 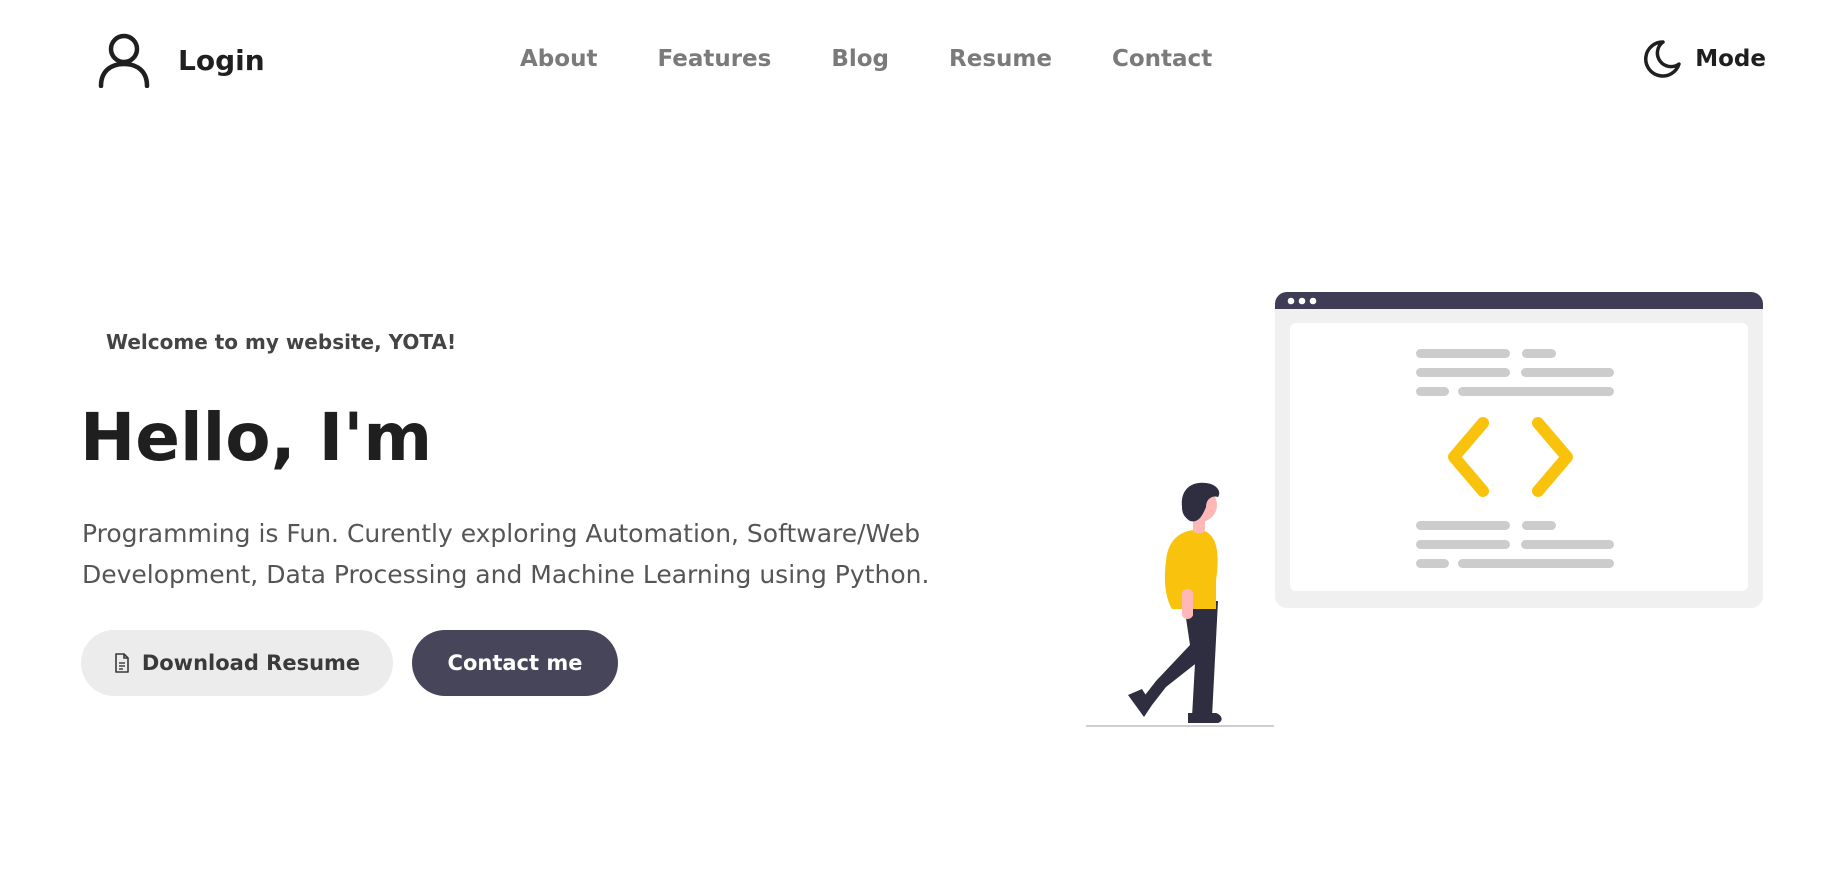 I want to click on nav-contact: Contact, so click(x=1162, y=59).